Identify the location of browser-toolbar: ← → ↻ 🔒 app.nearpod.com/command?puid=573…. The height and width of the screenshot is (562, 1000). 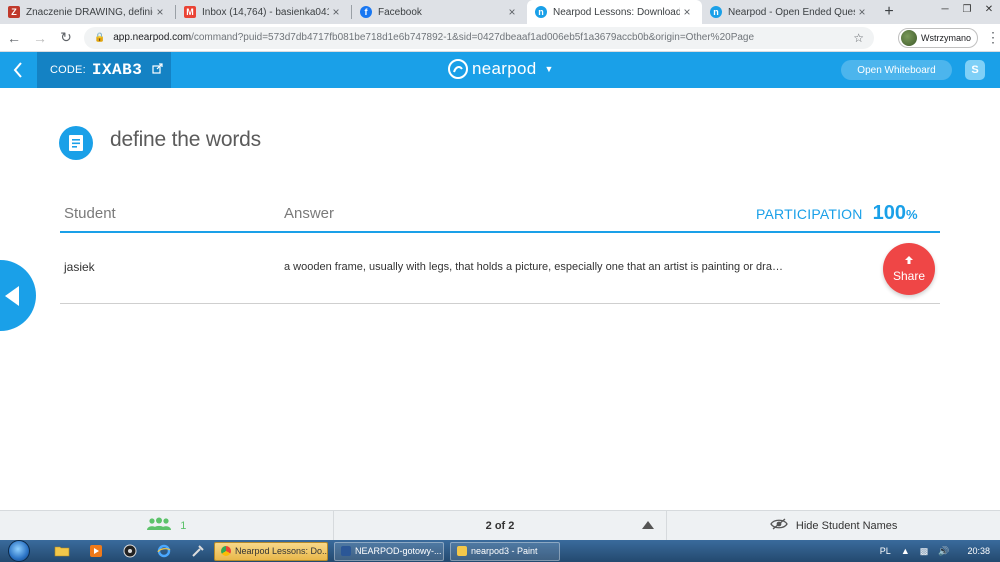
(500, 38).